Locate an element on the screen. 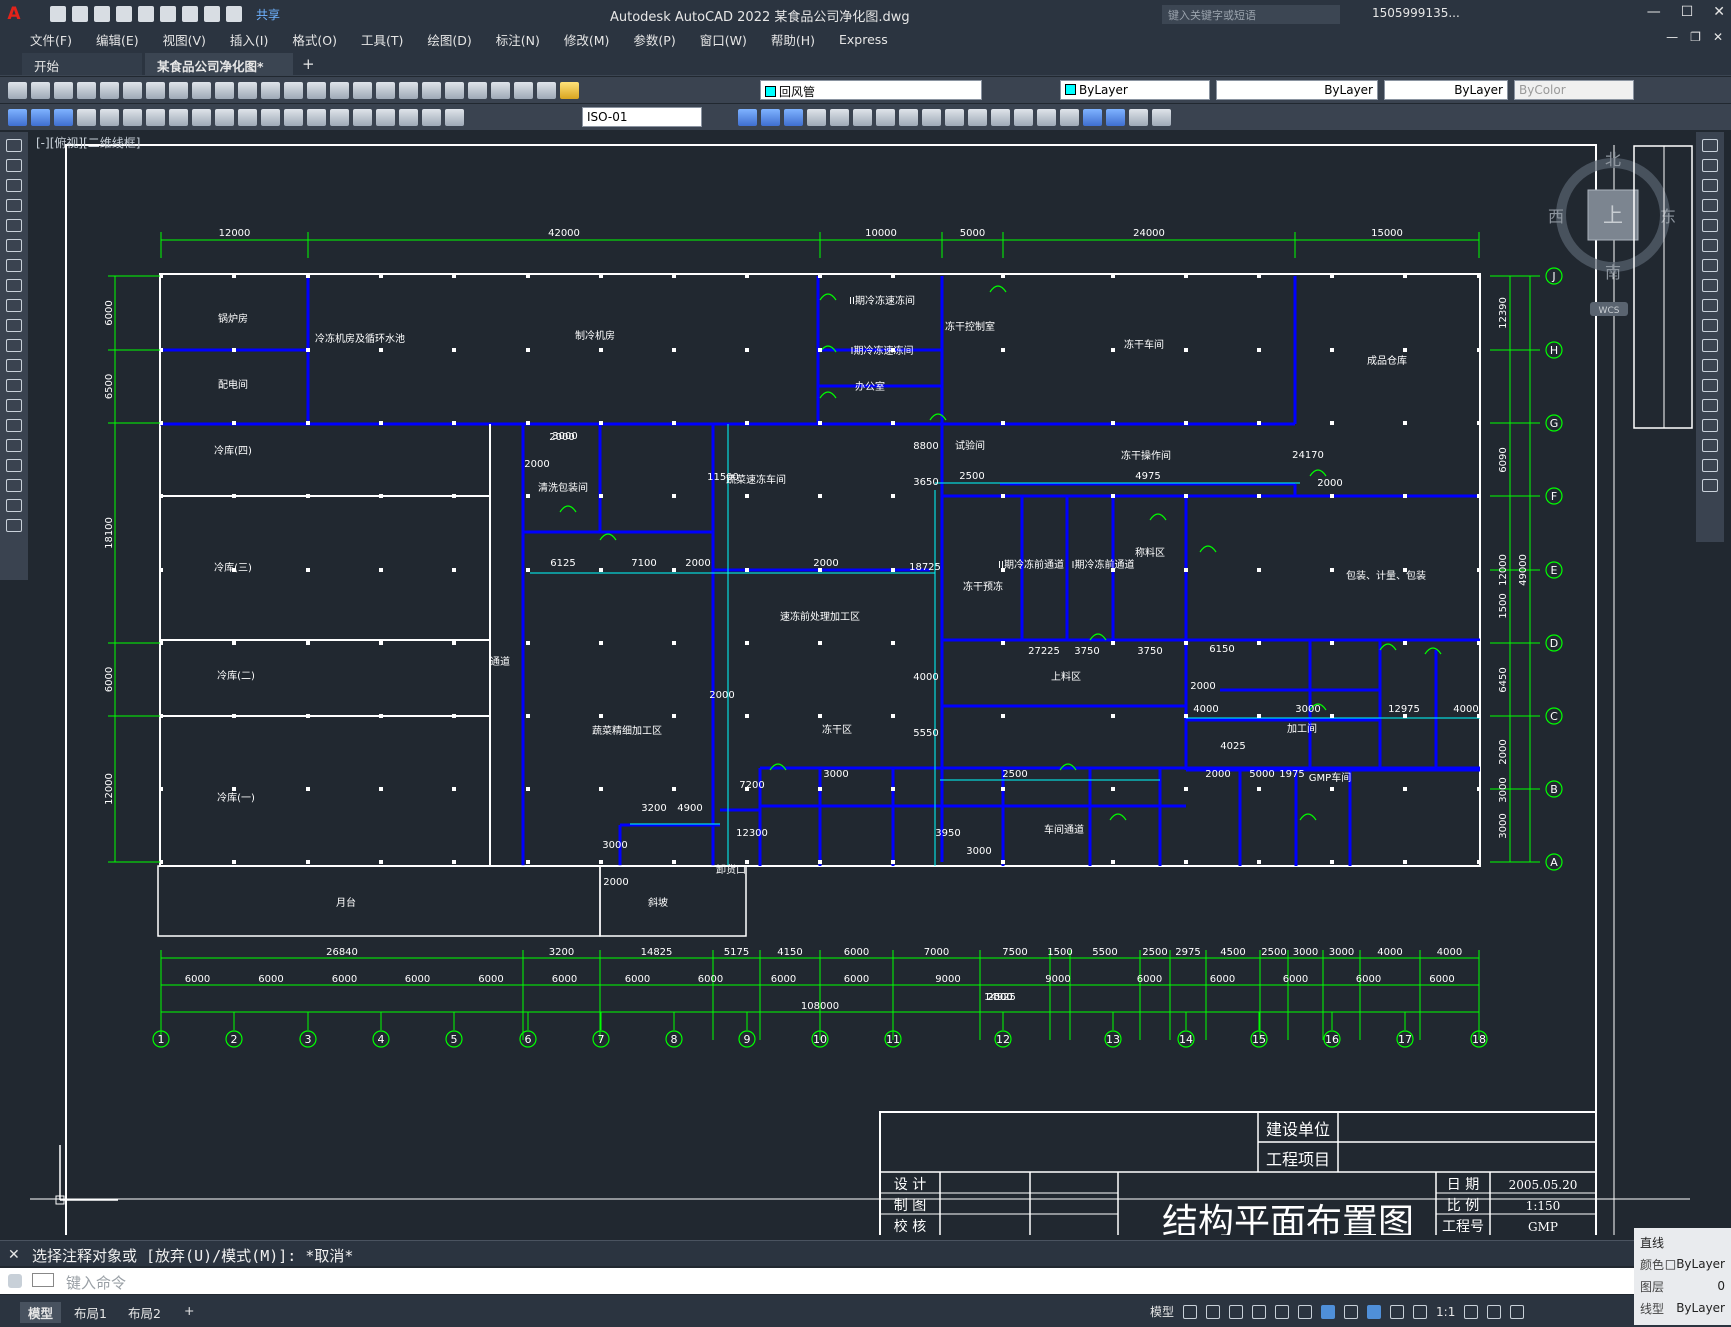 This screenshot has width=1731, height=1327. dim-jogged-icon is located at coordinates (132, 117).